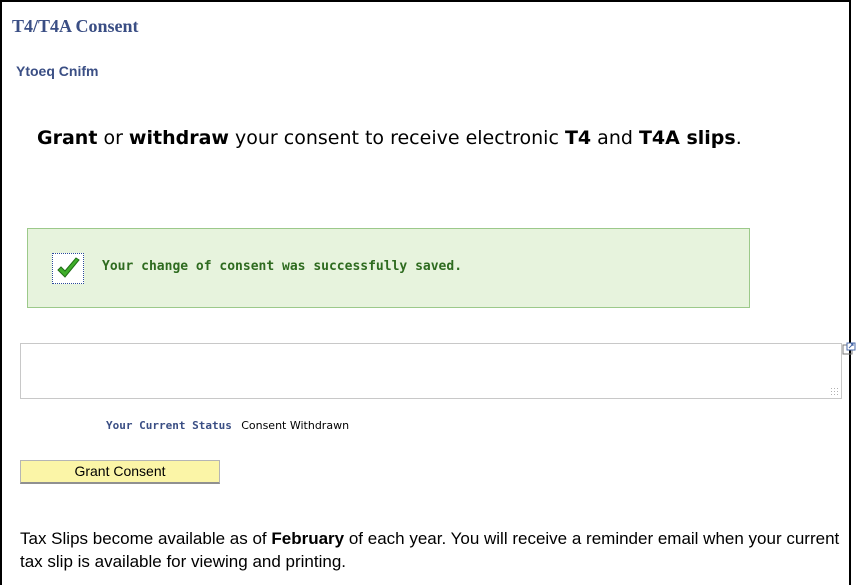  I want to click on heading-grant: Grant, so click(67, 138).